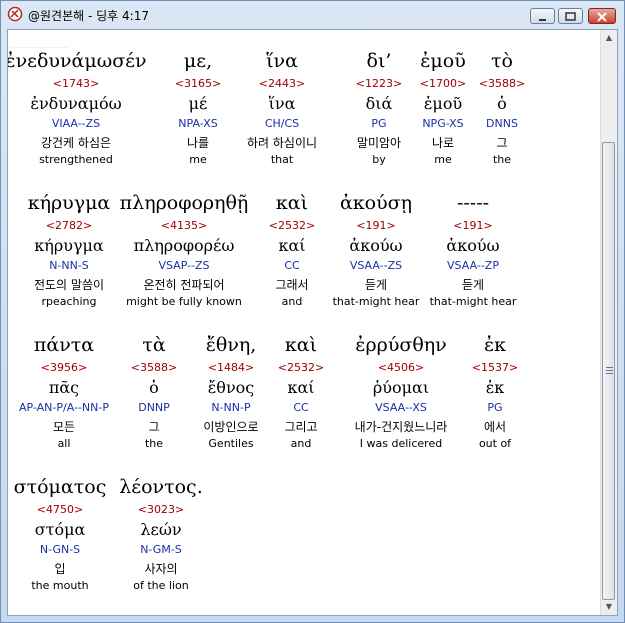 Image resolution: width=625 pixels, height=623 pixels. What do you see at coordinates (609, 38) in the screenshot?
I see `scroll-up-icon: ▲` at bounding box center [609, 38].